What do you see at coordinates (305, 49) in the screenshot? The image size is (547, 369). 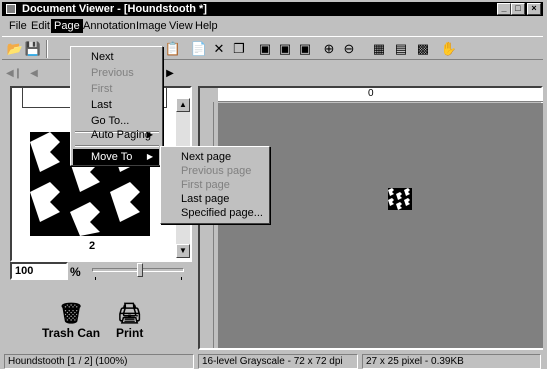 I see `page-left-icon: ▣` at bounding box center [305, 49].